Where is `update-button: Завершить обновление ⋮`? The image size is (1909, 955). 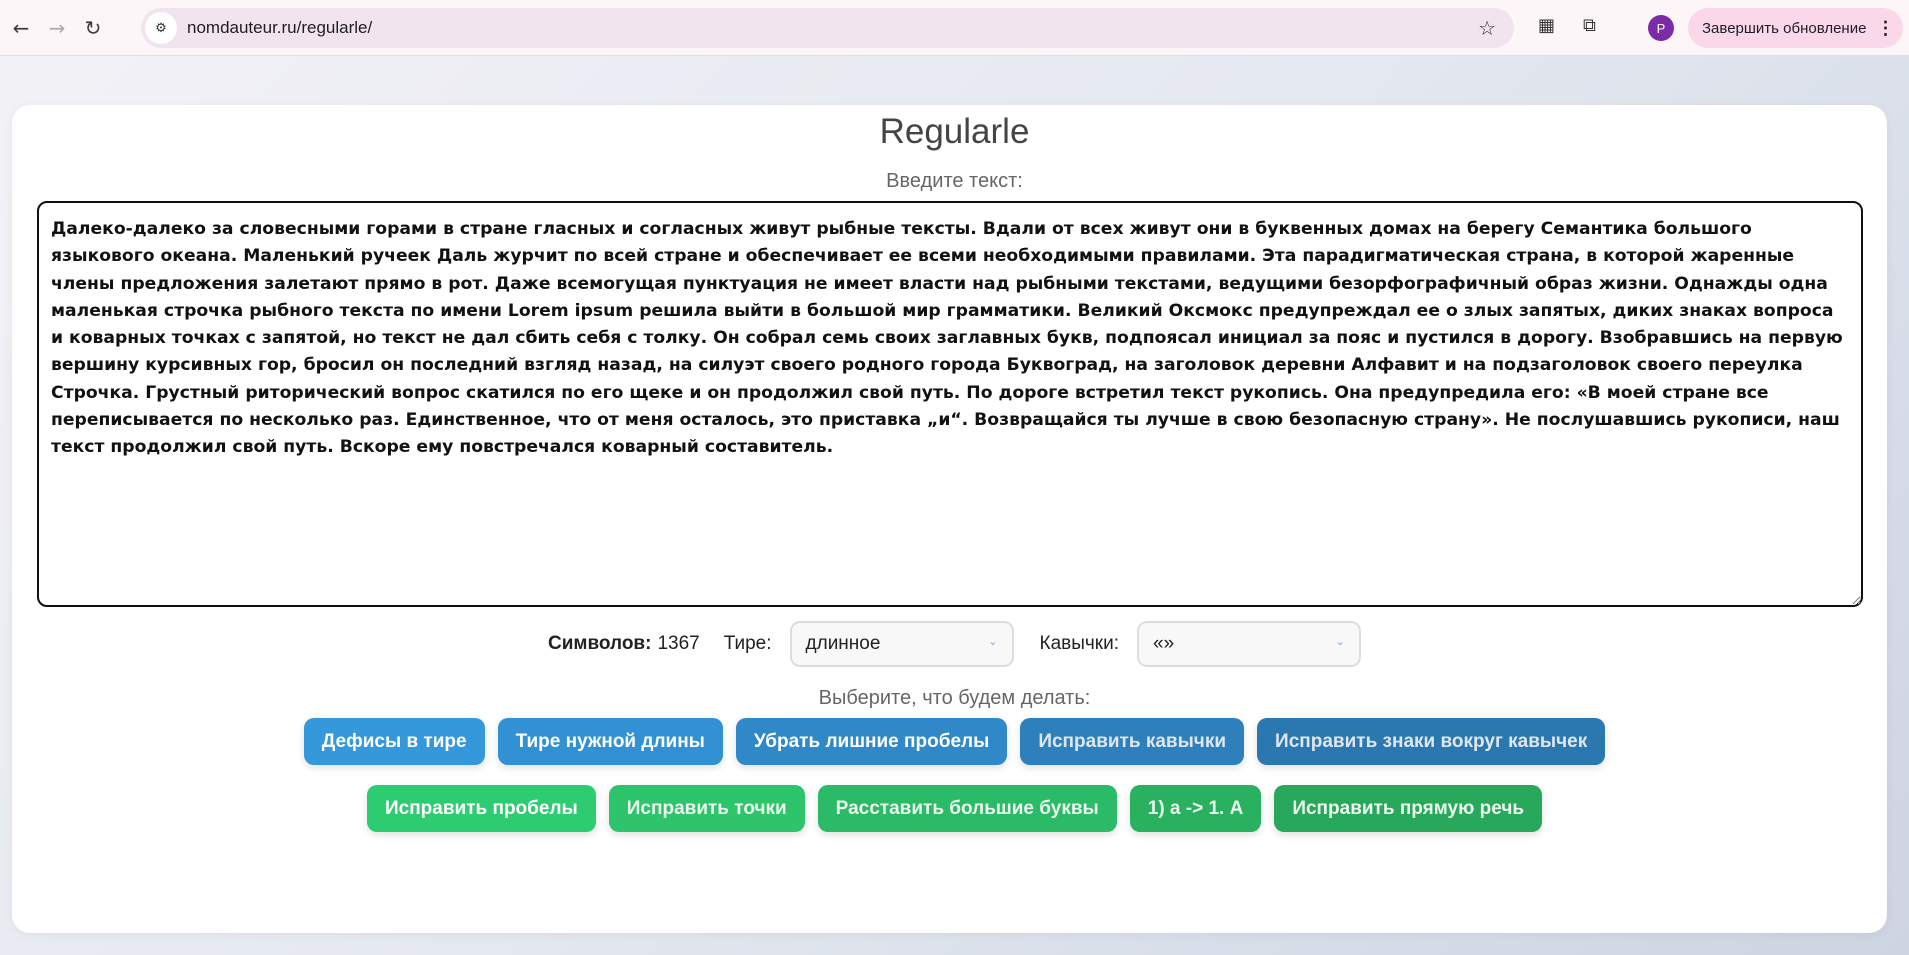
update-button: Завершить обновление ⋮ is located at coordinates (1795, 28).